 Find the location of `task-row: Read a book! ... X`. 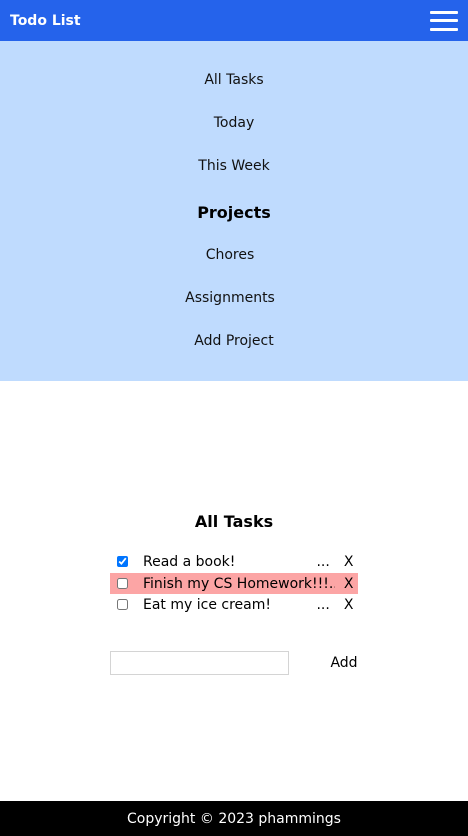

task-row: Read a book! ... X is located at coordinates (234, 561).